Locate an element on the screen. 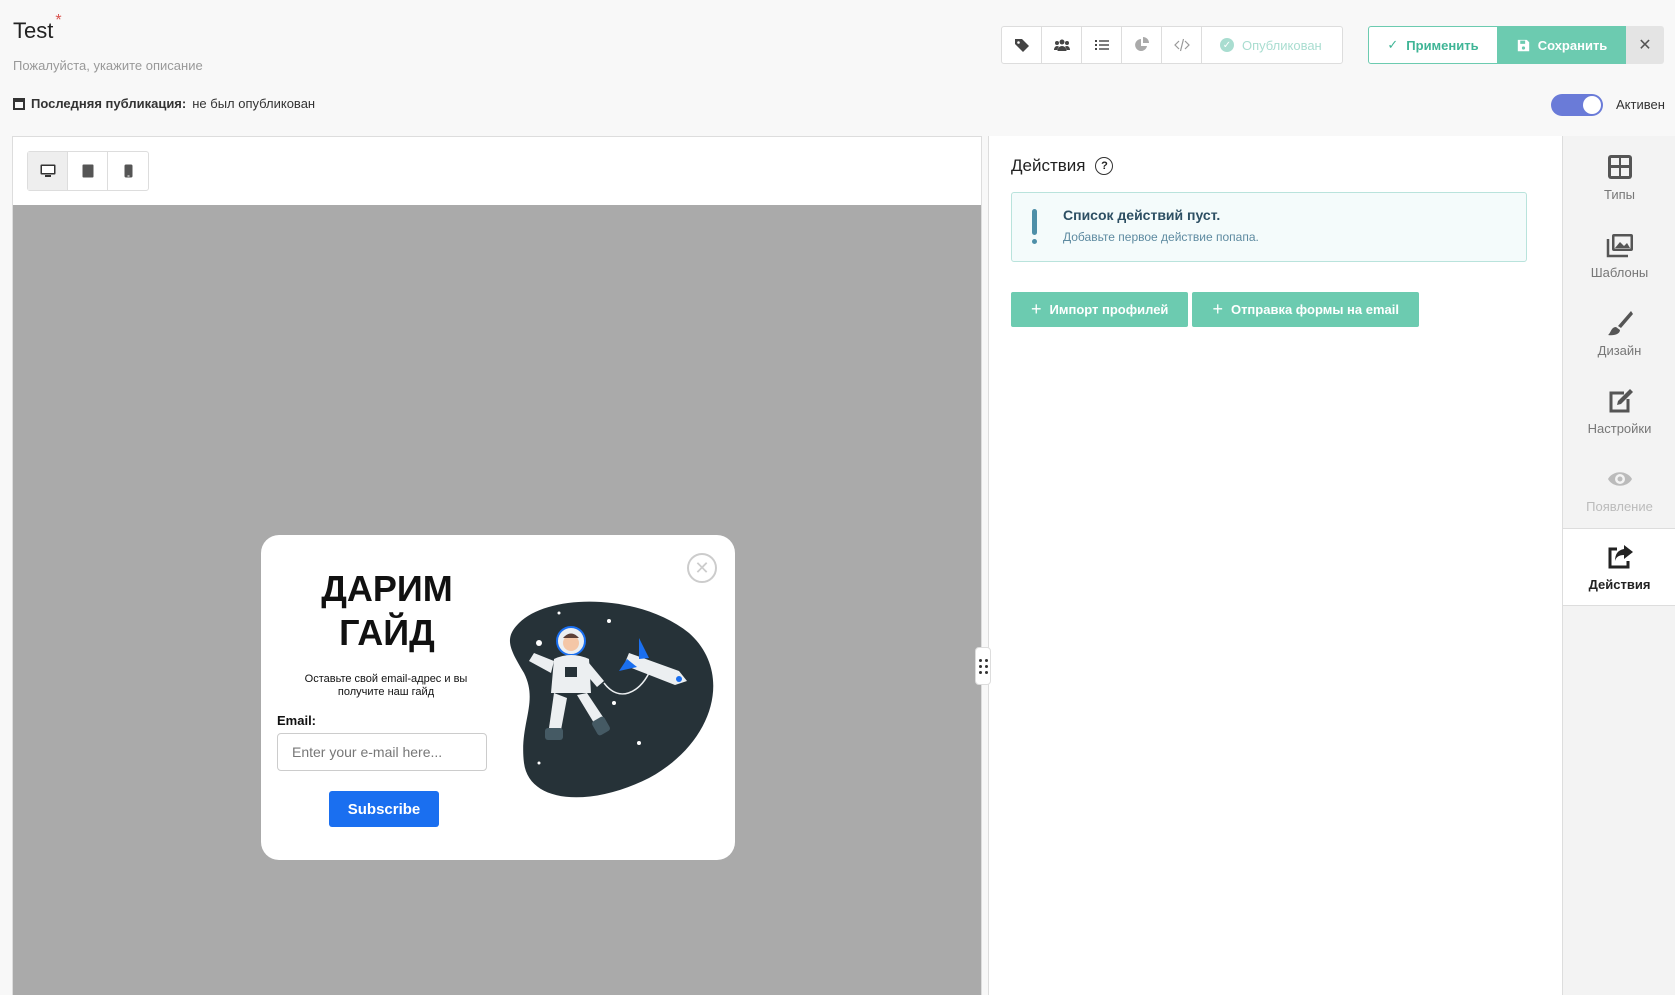  list-button is located at coordinates (1102, 45).